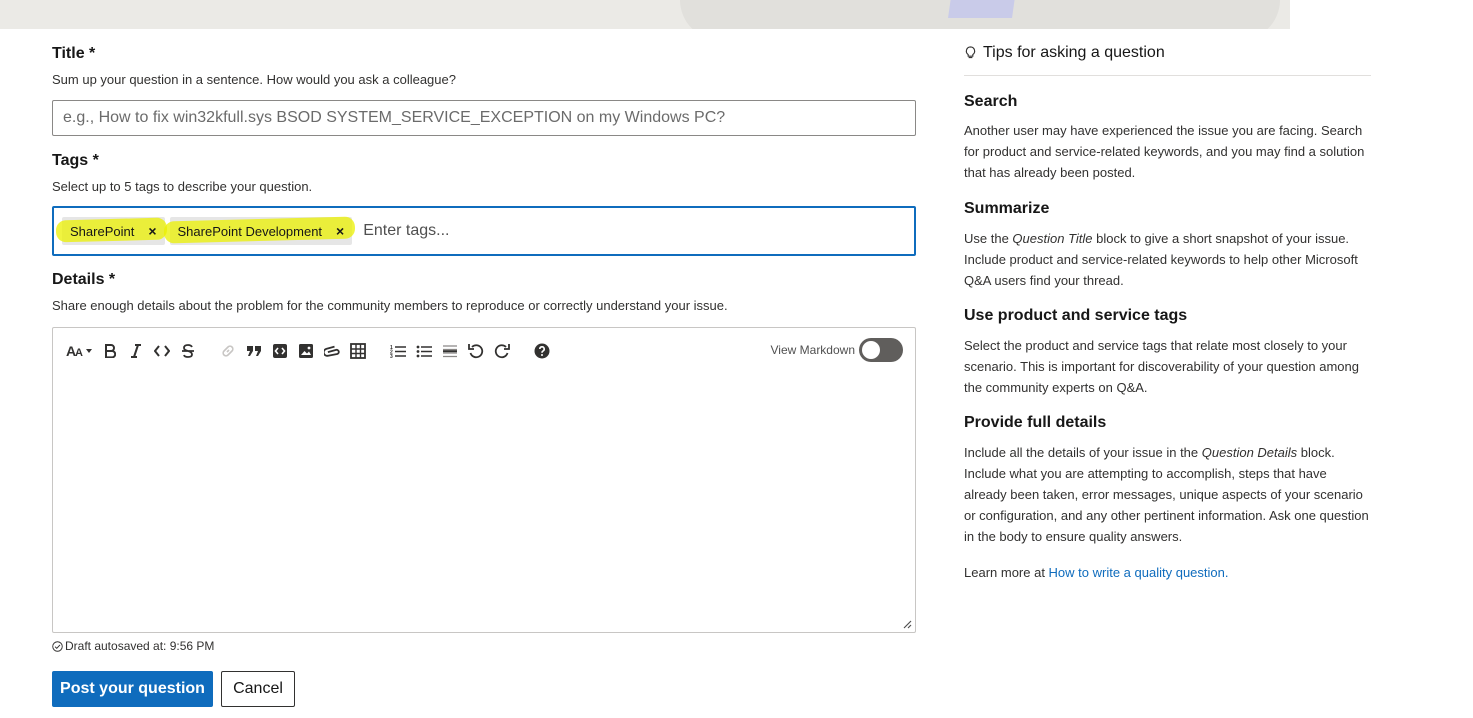 The height and width of the screenshot is (718, 1473). I want to click on title-input, so click(484, 118).